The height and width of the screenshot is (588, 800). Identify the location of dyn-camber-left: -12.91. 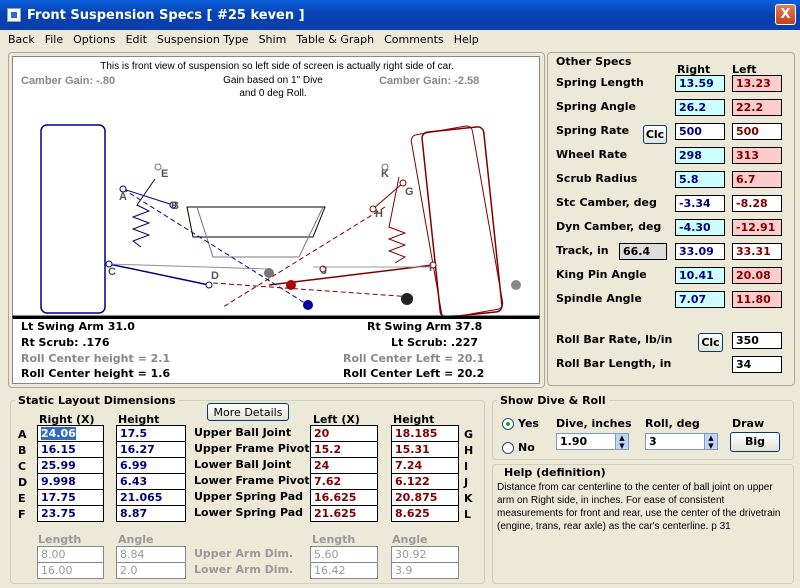
(757, 227).